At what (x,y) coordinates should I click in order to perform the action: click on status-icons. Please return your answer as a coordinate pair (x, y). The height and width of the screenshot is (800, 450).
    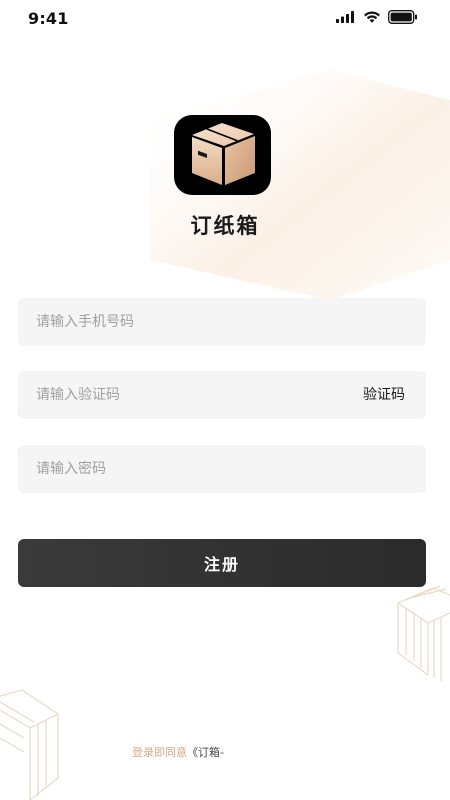
    Looking at the image, I should click on (377, 20).